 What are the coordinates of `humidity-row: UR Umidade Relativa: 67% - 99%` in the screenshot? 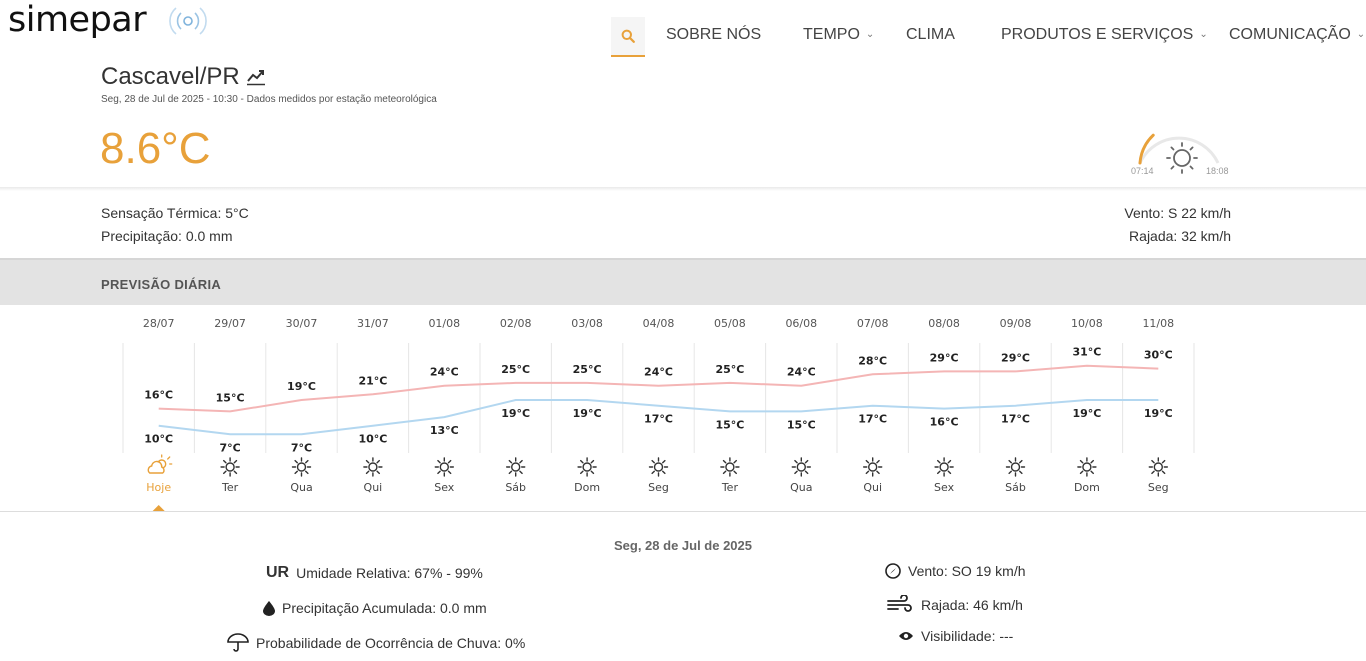 It's located at (374, 573).